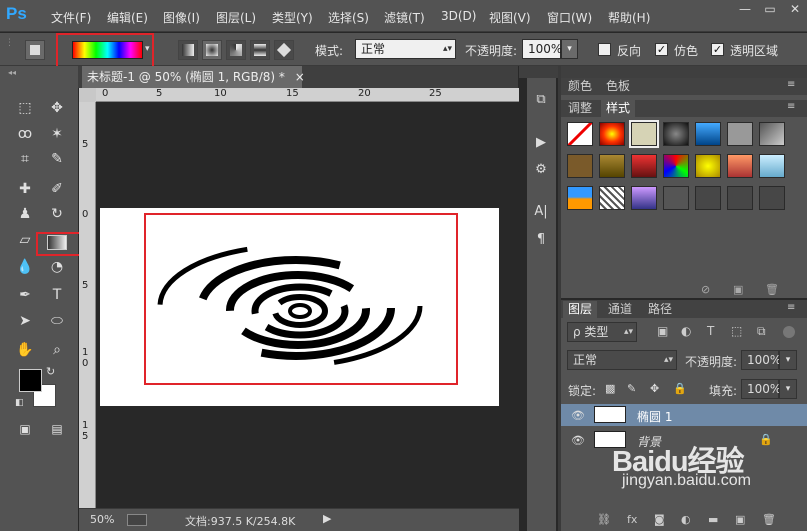 This screenshot has width=807, height=531. What do you see at coordinates (580, 86) in the screenshot?
I see `tab-color: 颜色` at bounding box center [580, 86].